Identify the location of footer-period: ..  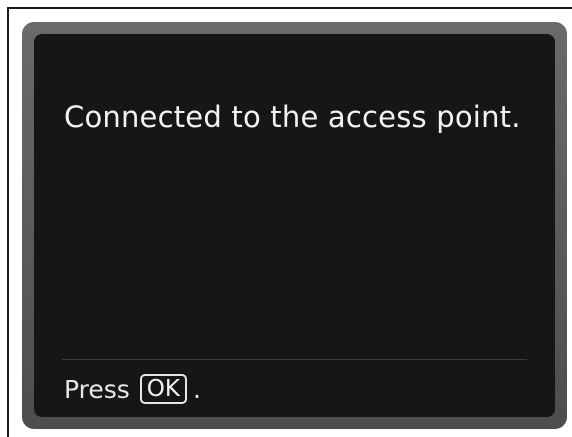
(196, 389).